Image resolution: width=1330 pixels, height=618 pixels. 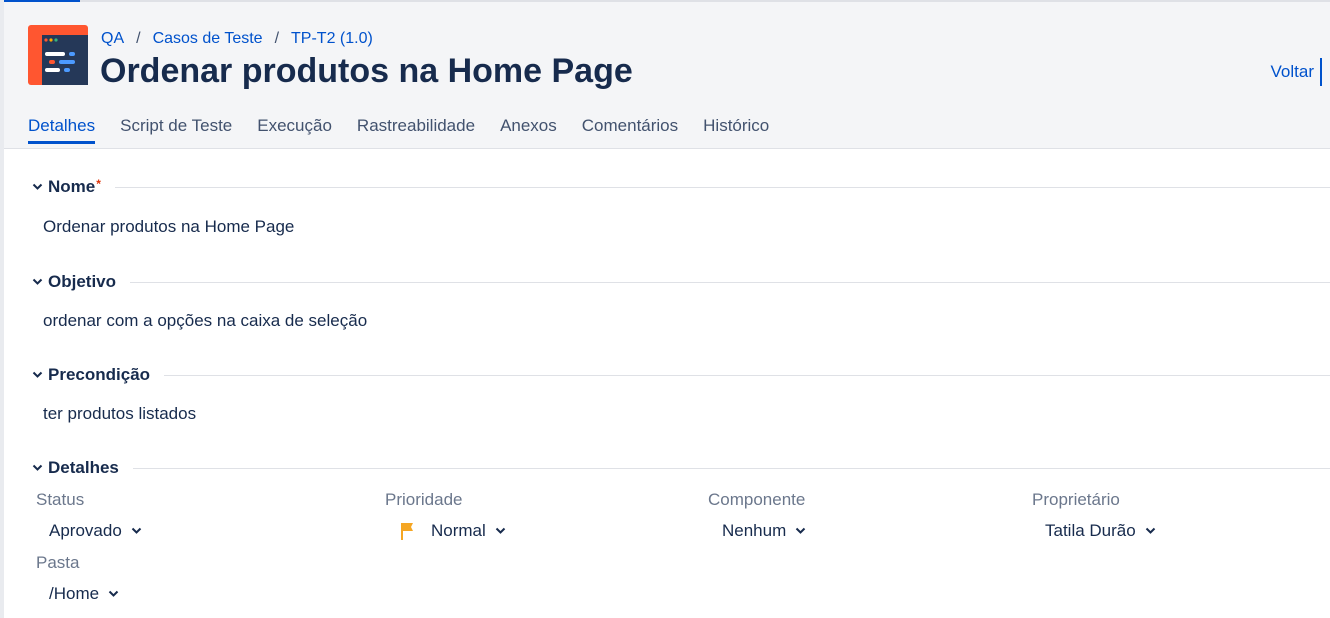 What do you see at coordinates (58, 562) in the screenshot?
I see `folder-label: Pasta` at bounding box center [58, 562].